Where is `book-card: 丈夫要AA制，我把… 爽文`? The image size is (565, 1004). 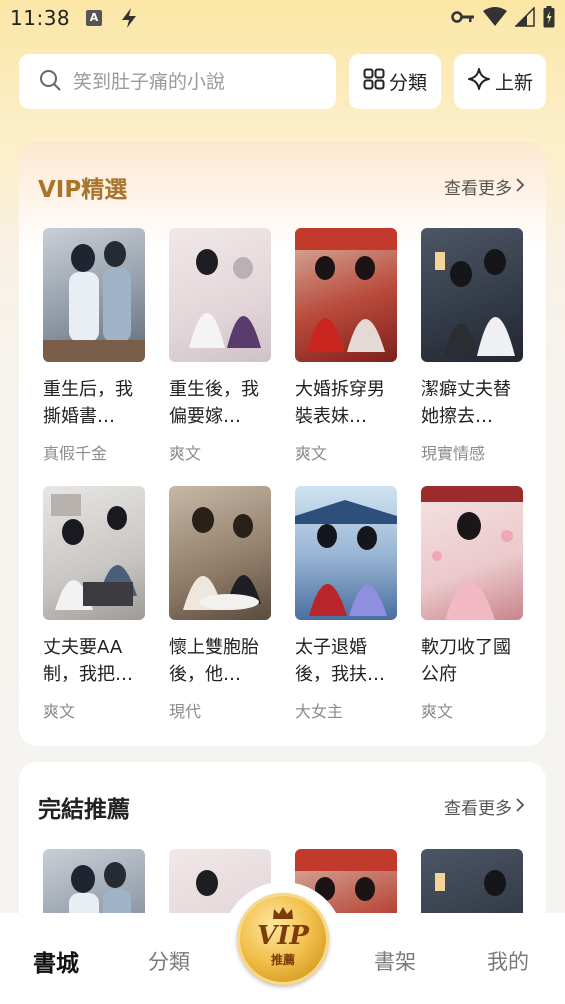 book-card: 丈夫要AA制，我把… 爽文 is located at coordinates (94, 604).